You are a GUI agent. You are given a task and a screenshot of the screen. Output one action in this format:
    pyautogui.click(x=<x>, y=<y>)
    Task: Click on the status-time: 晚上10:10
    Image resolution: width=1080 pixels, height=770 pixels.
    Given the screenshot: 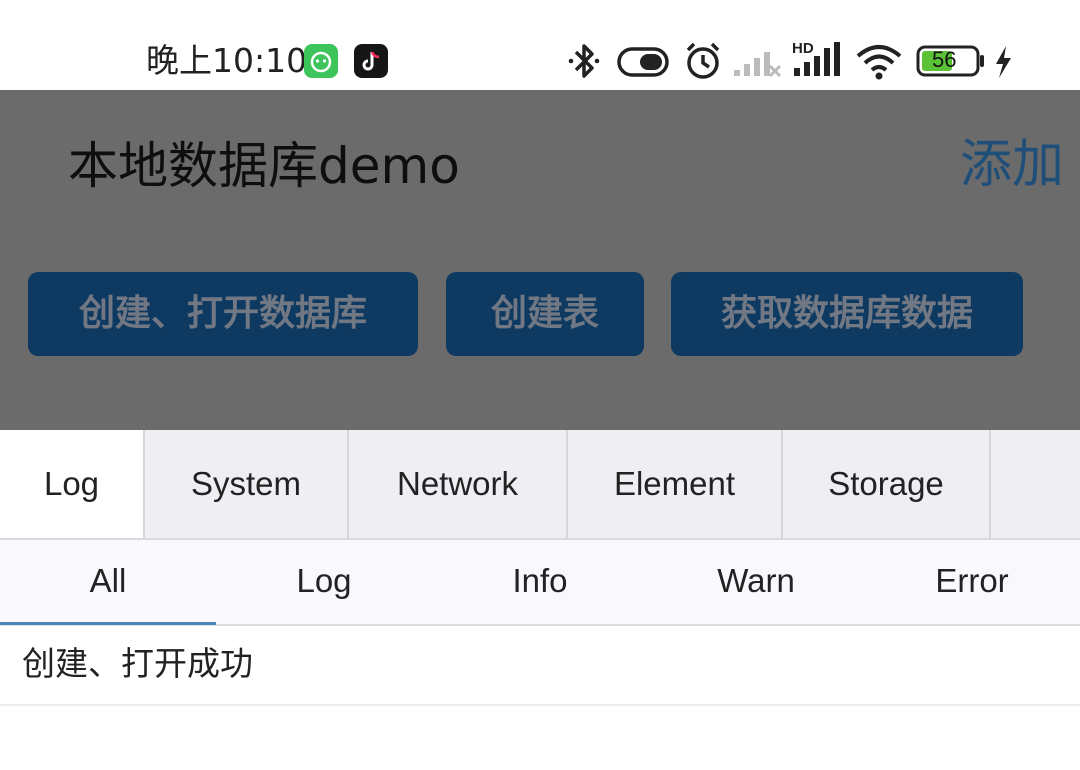 What is the action you would take?
    pyautogui.click(x=227, y=60)
    